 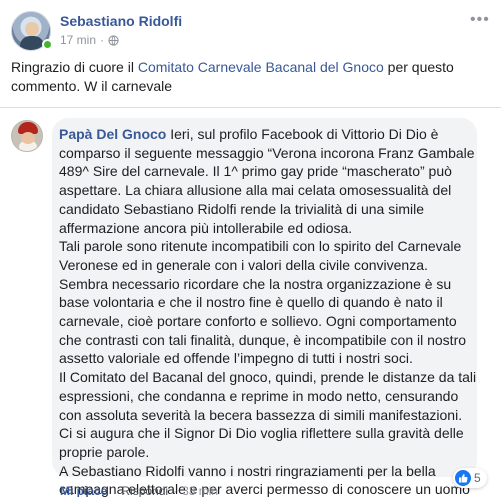 What do you see at coordinates (144, 490) in the screenshot?
I see `reply-button: Rispondi` at bounding box center [144, 490].